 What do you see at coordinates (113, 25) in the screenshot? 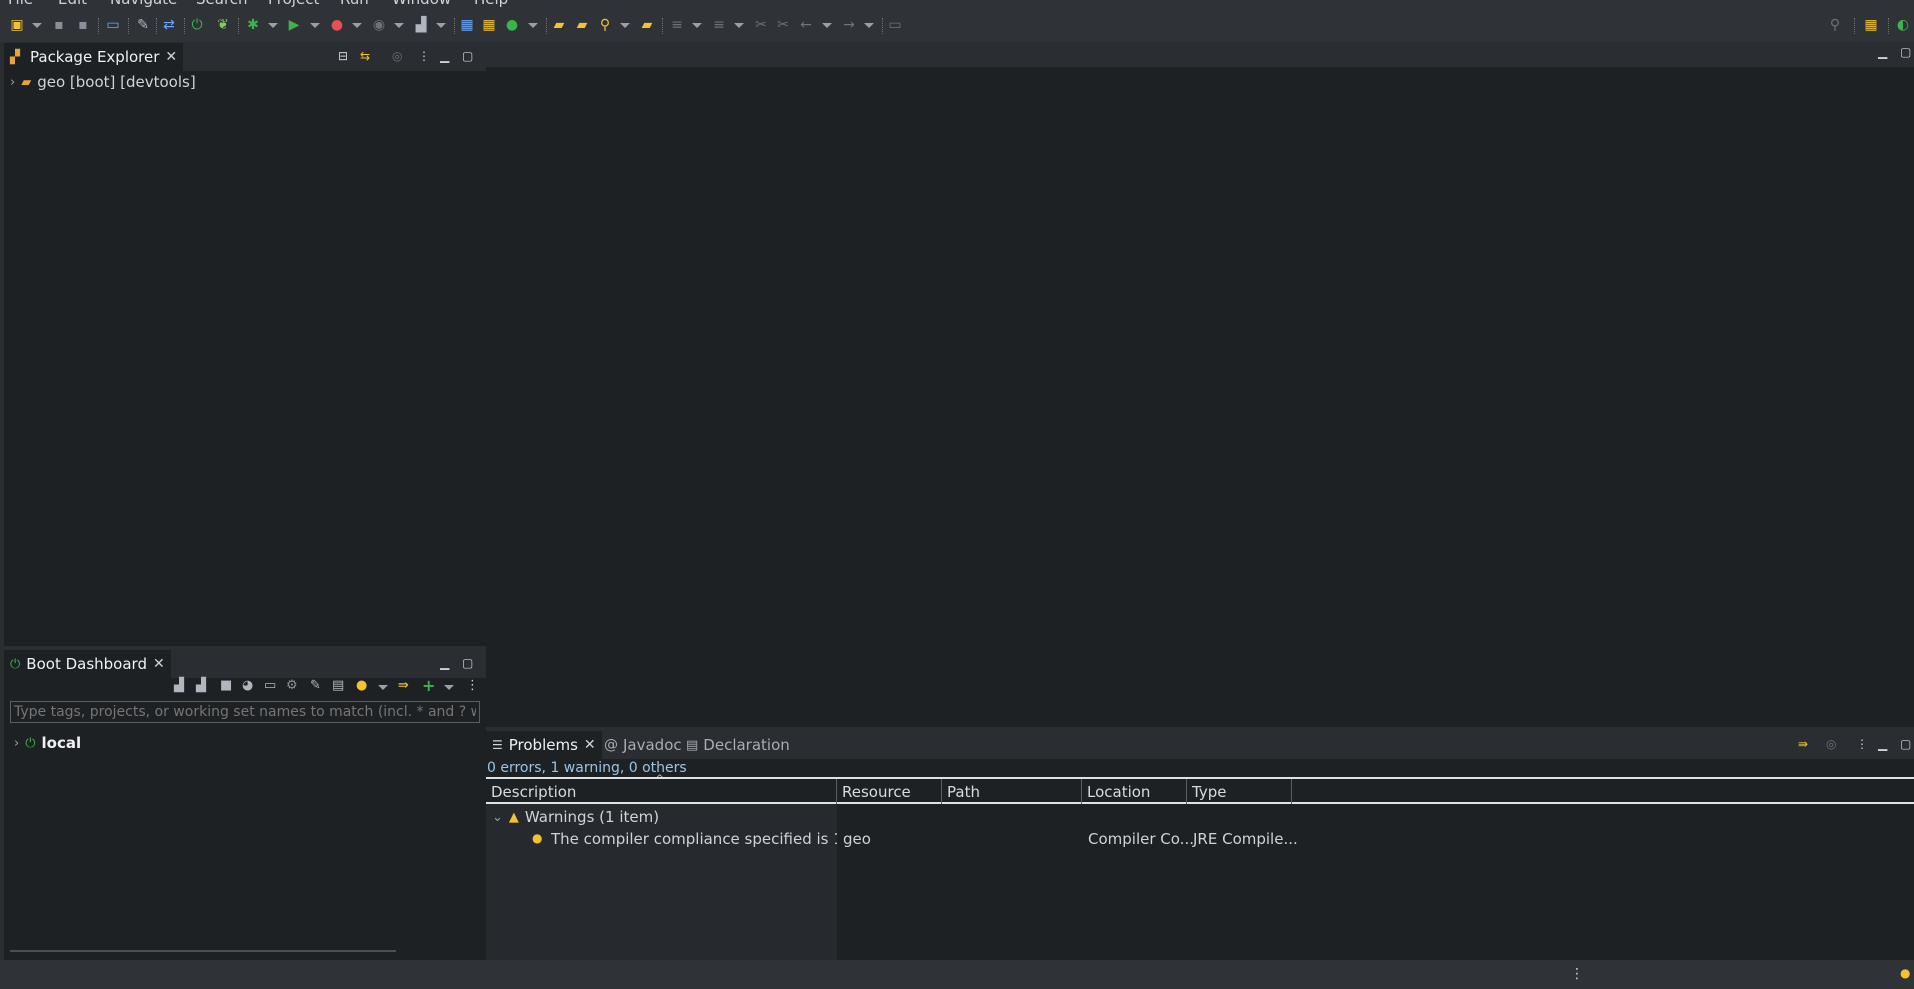
I see `terminal-icon: ▭` at bounding box center [113, 25].